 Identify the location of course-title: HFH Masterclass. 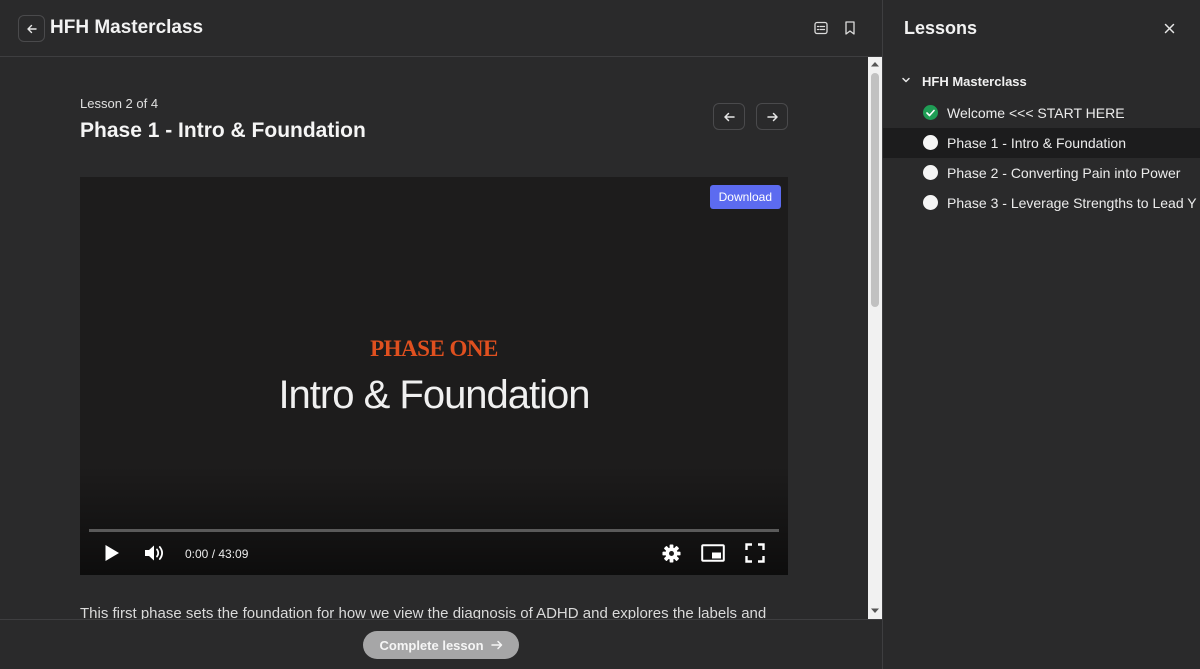
(127, 27).